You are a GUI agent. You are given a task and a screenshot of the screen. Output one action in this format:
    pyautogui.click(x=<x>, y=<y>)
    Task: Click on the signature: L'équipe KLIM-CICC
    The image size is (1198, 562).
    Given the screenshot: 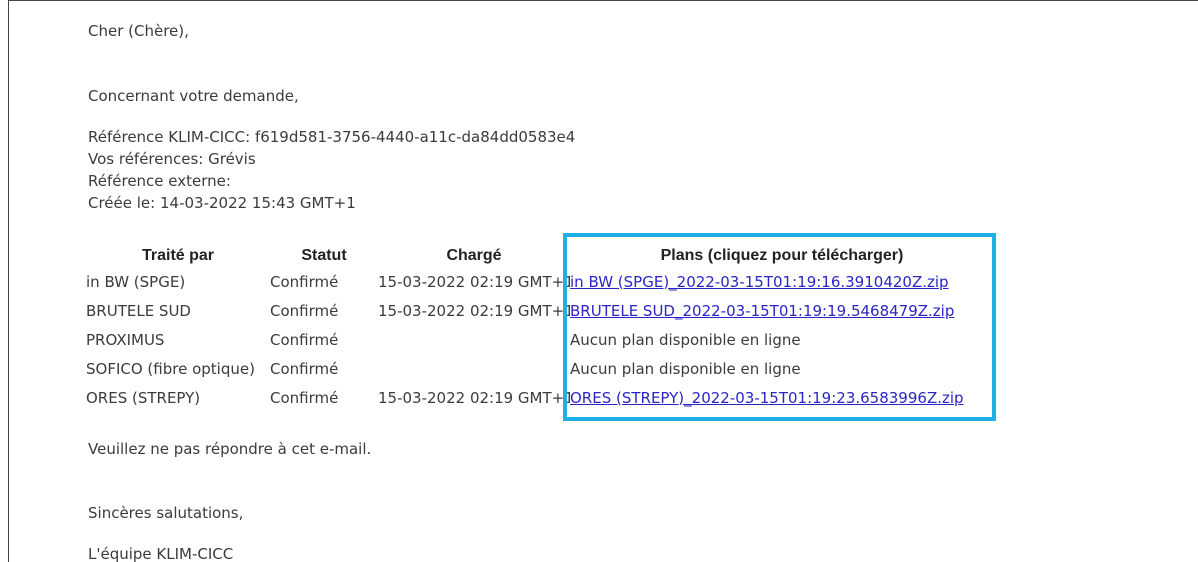 What is the action you would take?
    pyautogui.click(x=161, y=553)
    